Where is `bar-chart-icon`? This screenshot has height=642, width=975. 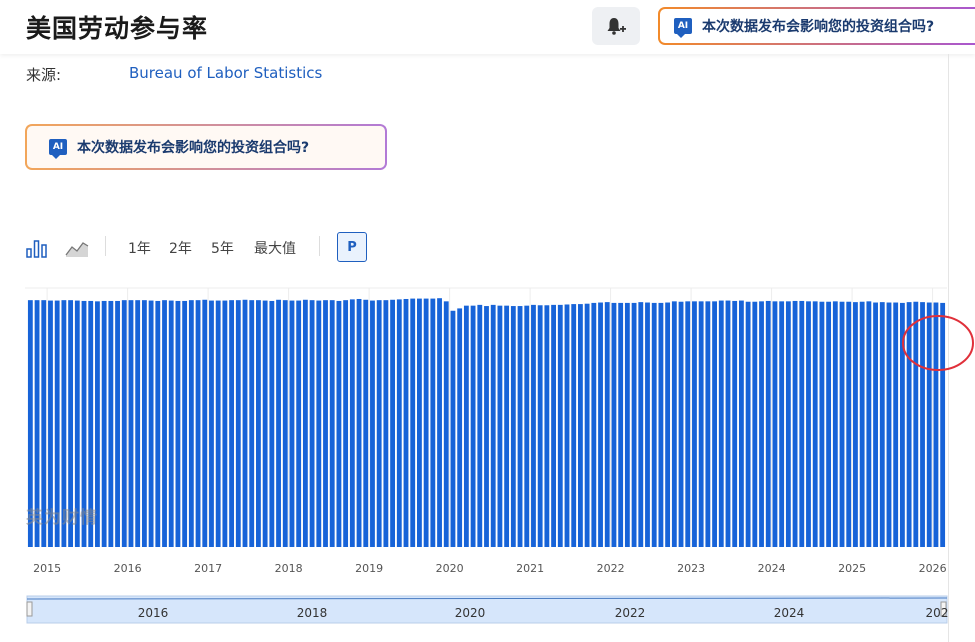 bar-chart-icon is located at coordinates (37, 248).